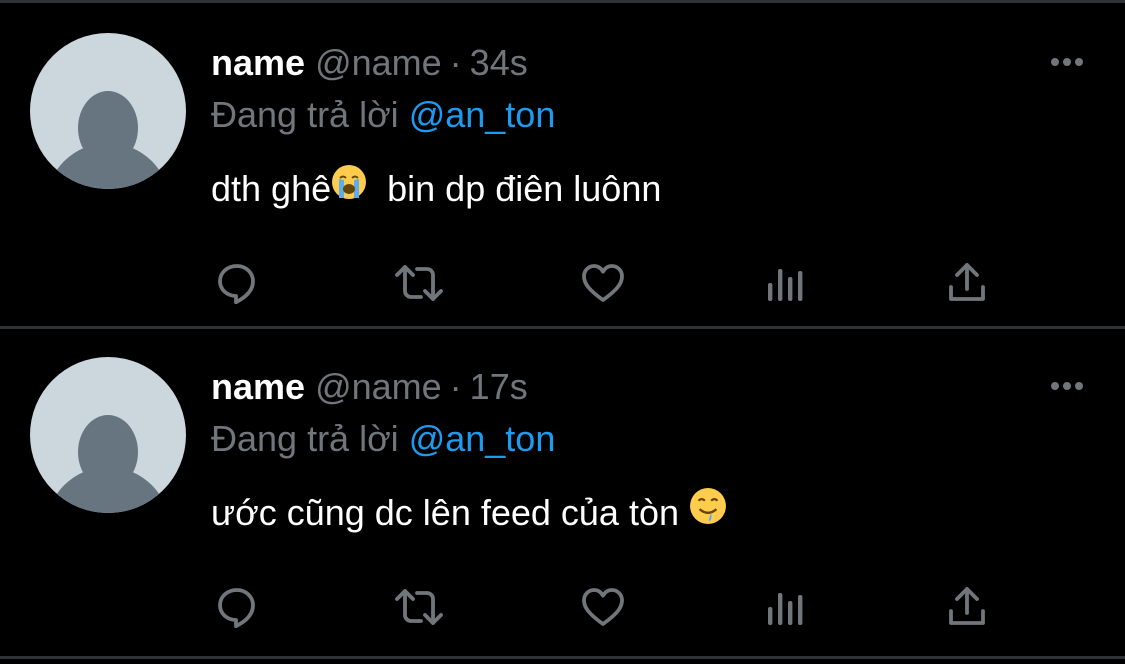 This screenshot has height=664, width=1125. Describe the element at coordinates (562, 657) in the screenshot. I see `bottom-divider` at that location.